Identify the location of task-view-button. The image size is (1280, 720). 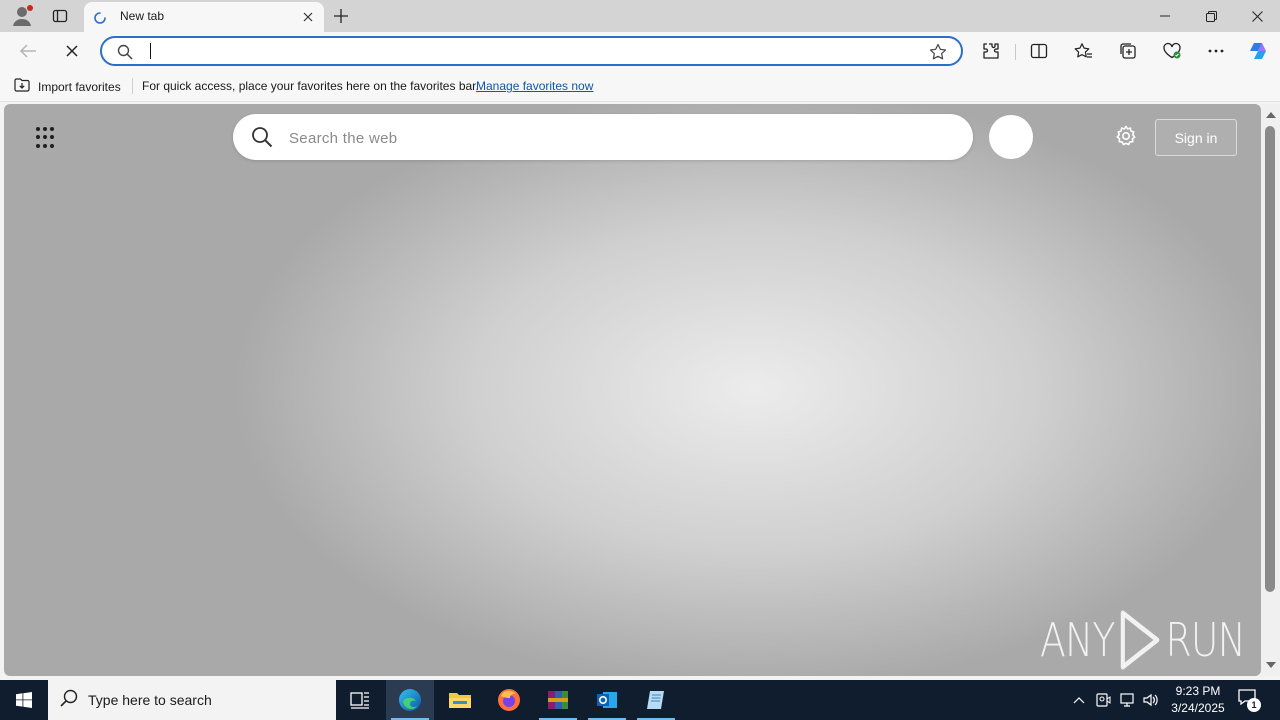
(360, 700).